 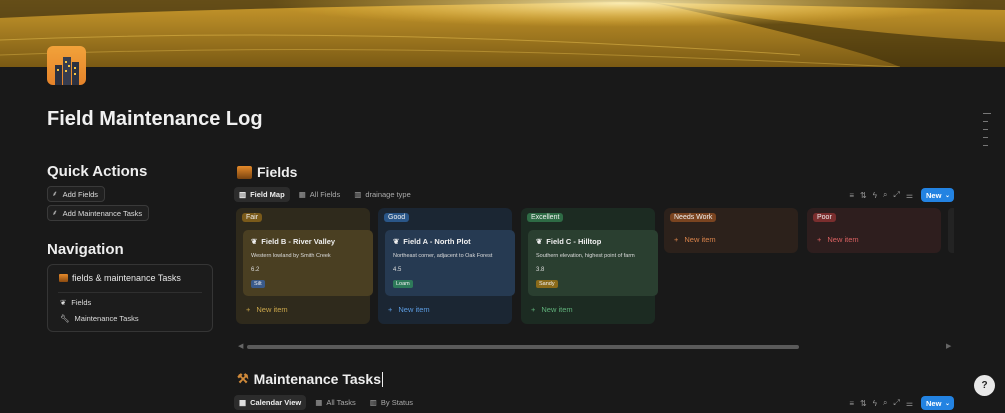 I want to click on nav-box-title-label: fields & maintenance Tasks, so click(x=126, y=278).